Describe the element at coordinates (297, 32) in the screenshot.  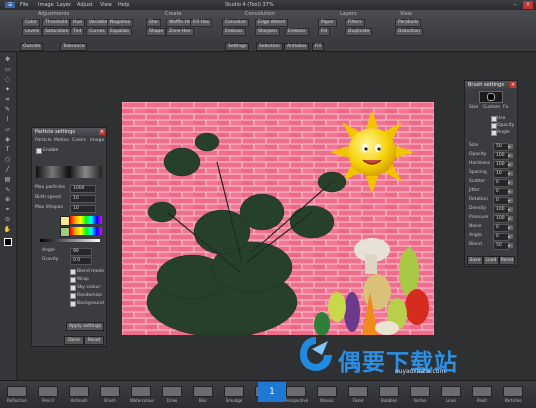
I see `emboss2-button: Emboss` at that location.